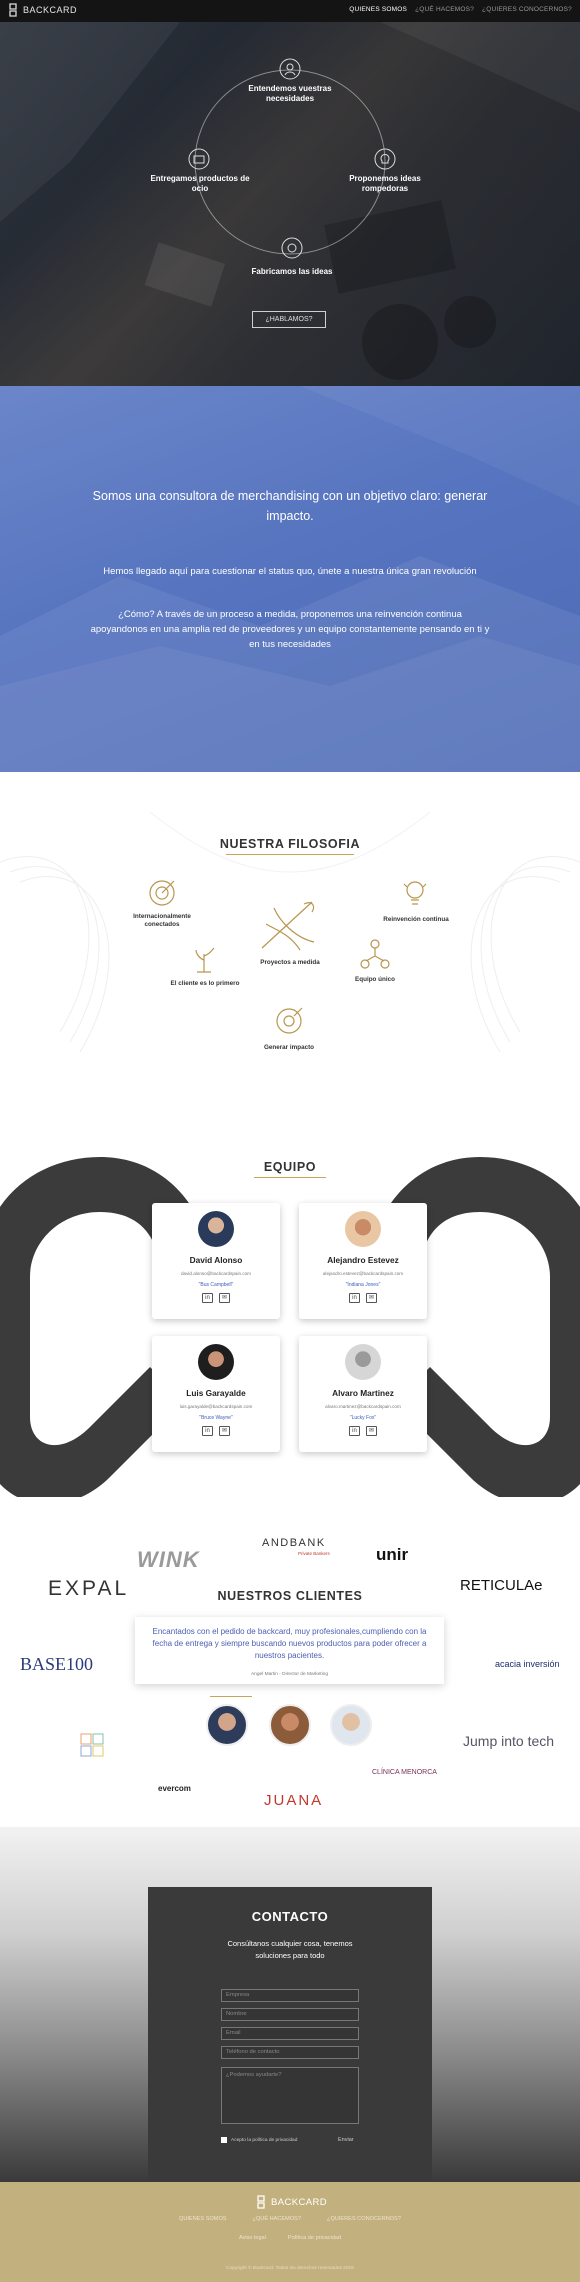 The width and height of the screenshot is (580, 2282). Describe the element at coordinates (290, 69) in the screenshot. I see `needs-icon` at that location.